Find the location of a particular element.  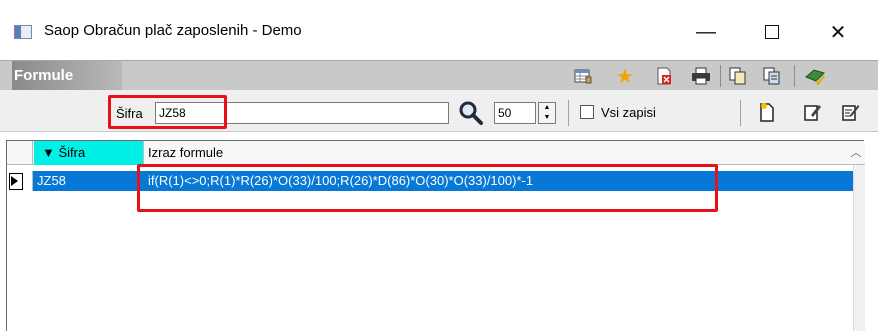

filter-bar: Šifra JZ58 50 ▲ ▼ Vsi zapisi is located at coordinates (439, 111).